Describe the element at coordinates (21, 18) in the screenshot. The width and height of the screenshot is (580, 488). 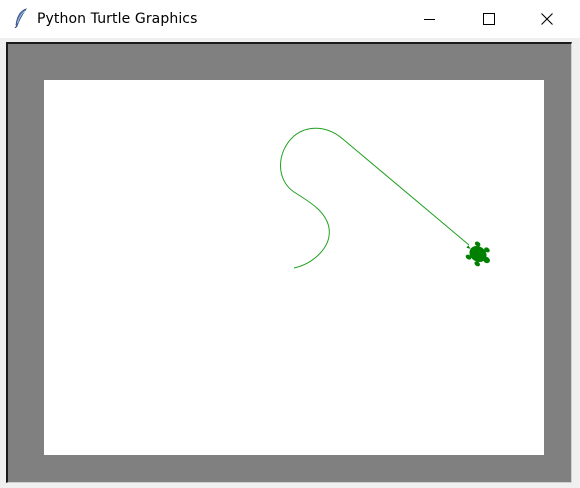
I see `feather-icon` at that location.